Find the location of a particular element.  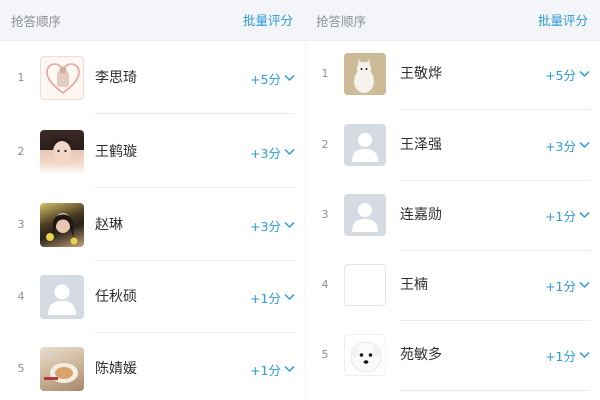

student-name: 王鹤璇 is located at coordinates (116, 152).